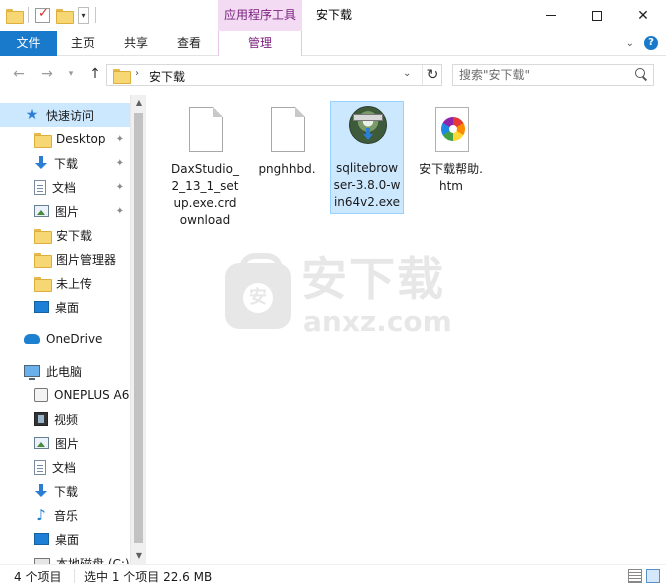  What do you see at coordinates (167, 76) in the screenshot?
I see `breadcrumb-current: 安下载` at bounding box center [167, 76].